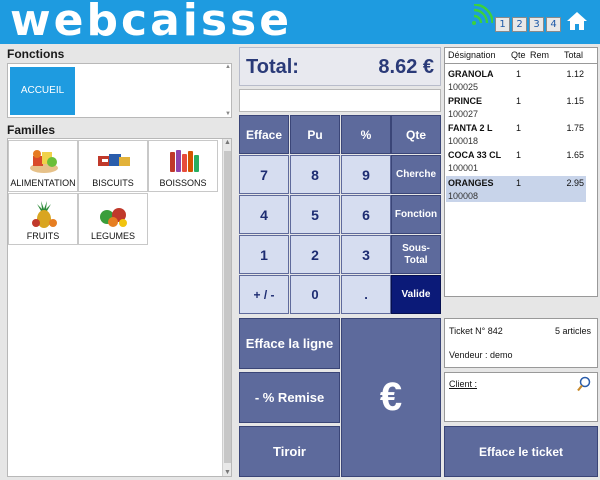 This screenshot has height=480, width=600. Describe the element at coordinates (516, 189) in the screenshot. I see `ticket-row-selected: ORANGES 1 2.95 100008` at that location.